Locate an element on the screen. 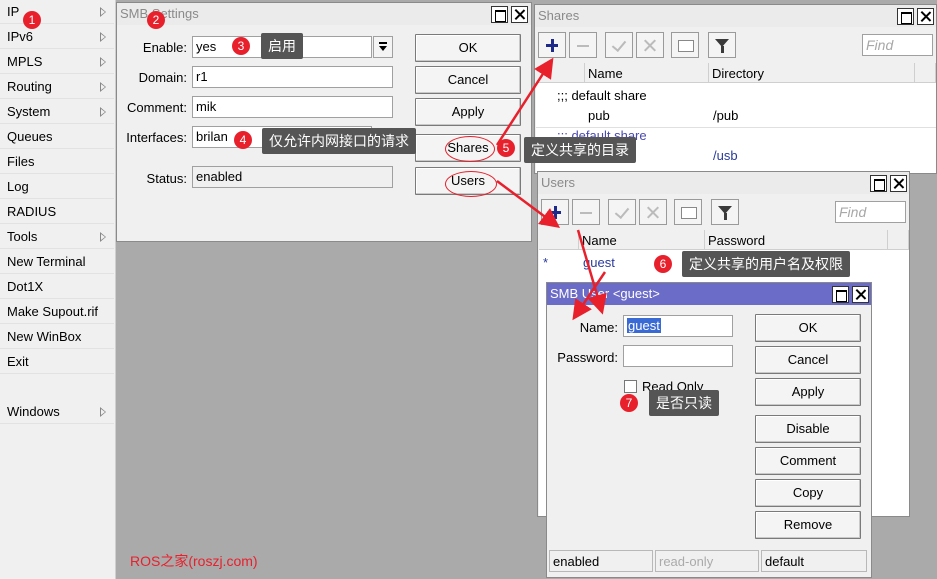  copy-button: Copy is located at coordinates (808, 493).